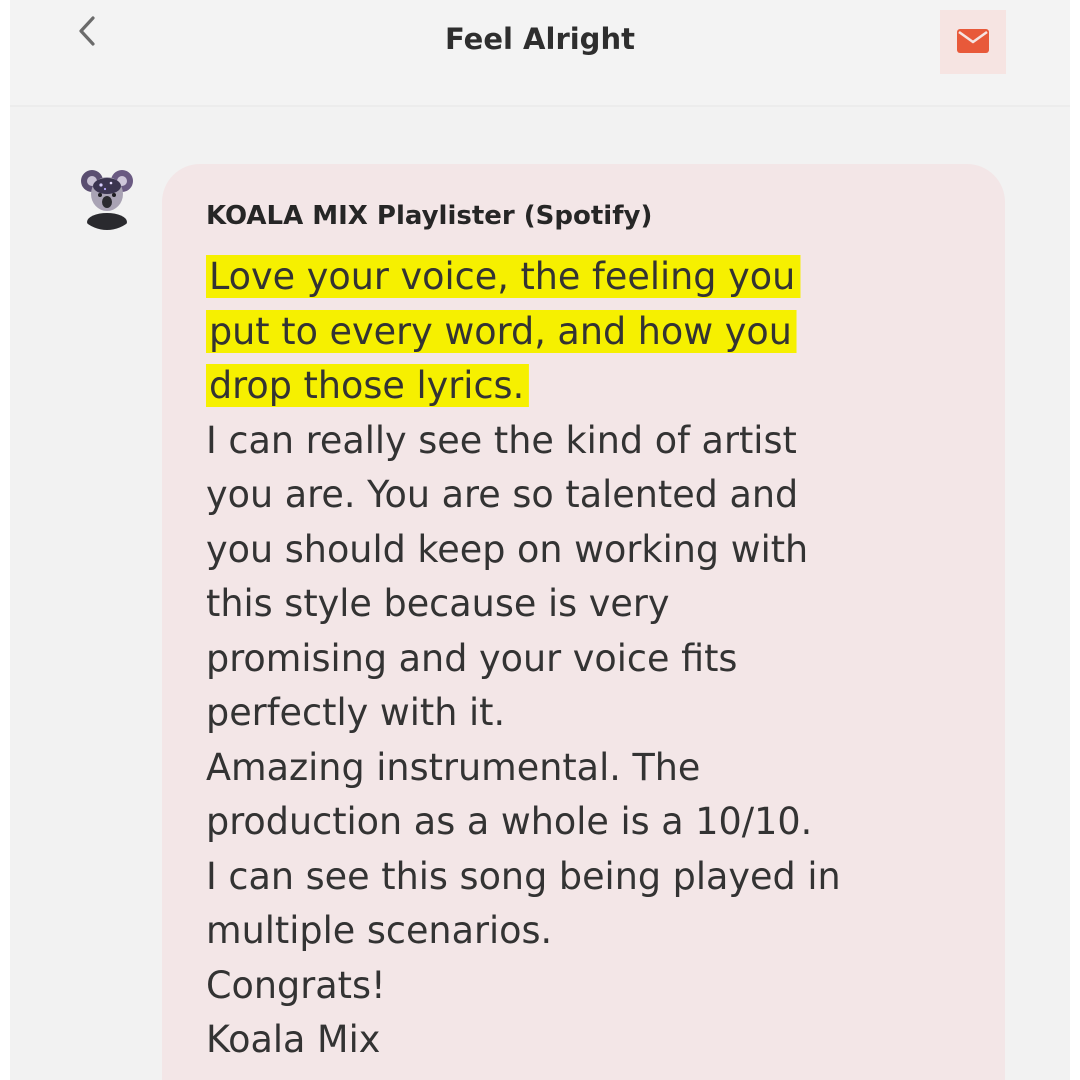 This screenshot has width=1080, height=1080. Describe the element at coordinates (453, 767) in the screenshot. I see `message-line: Amazing instrumental. The` at that location.